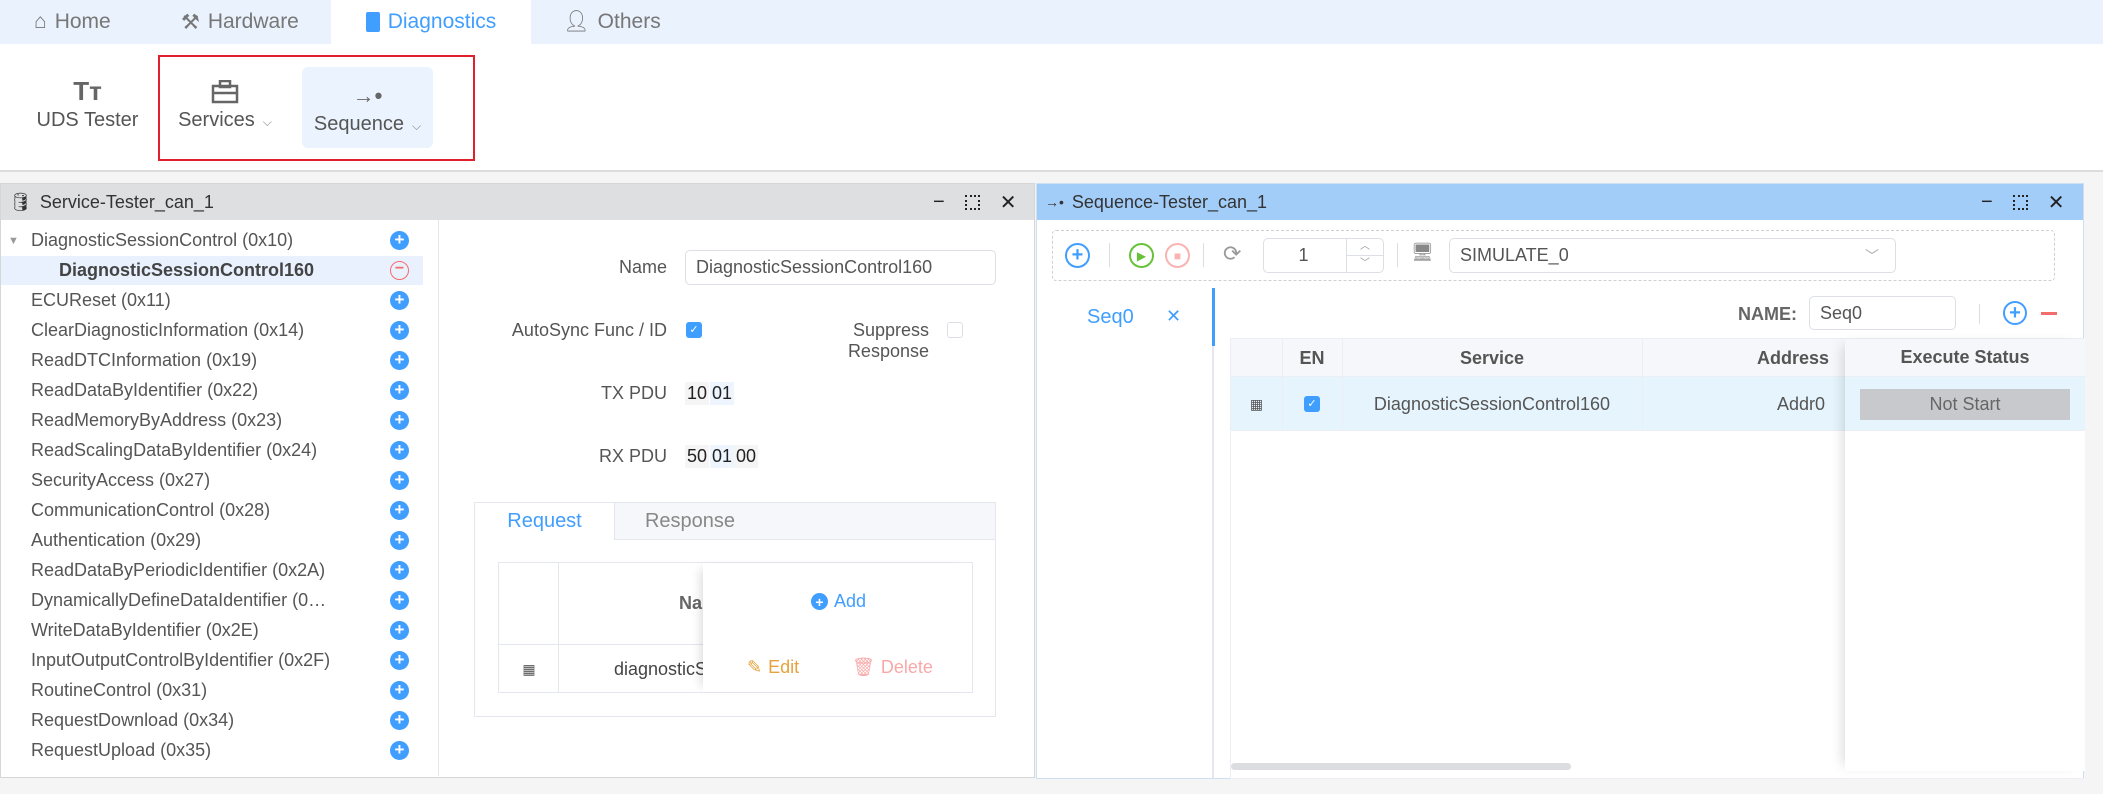  Describe the element at coordinates (1077, 255) in the screenshot. I see `add-sequence-button: +` at that location.